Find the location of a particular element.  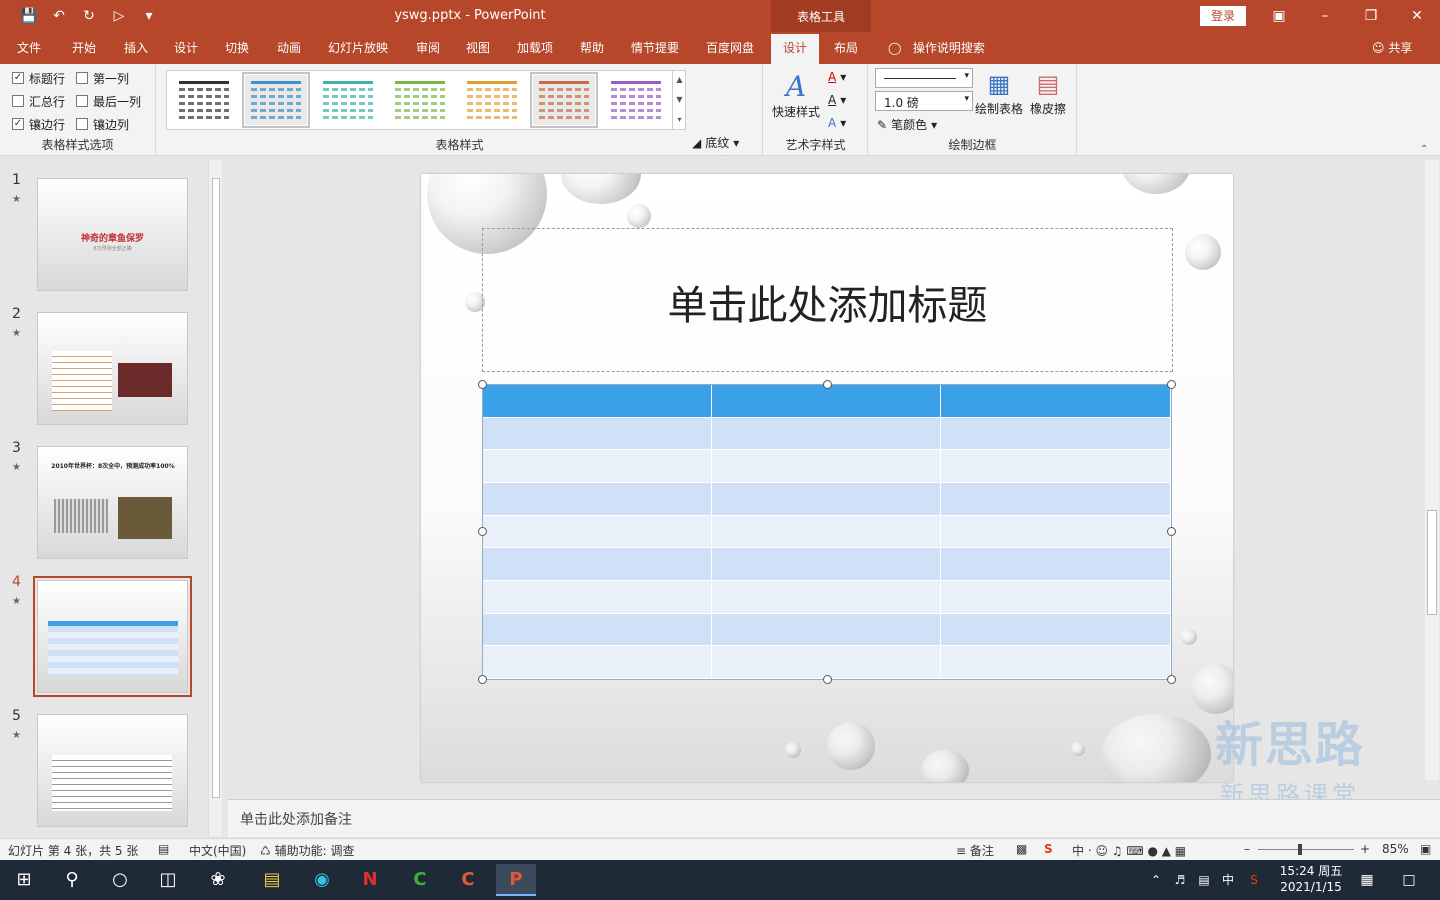

login-button: 登录 is located at coordinates (1223, 16).